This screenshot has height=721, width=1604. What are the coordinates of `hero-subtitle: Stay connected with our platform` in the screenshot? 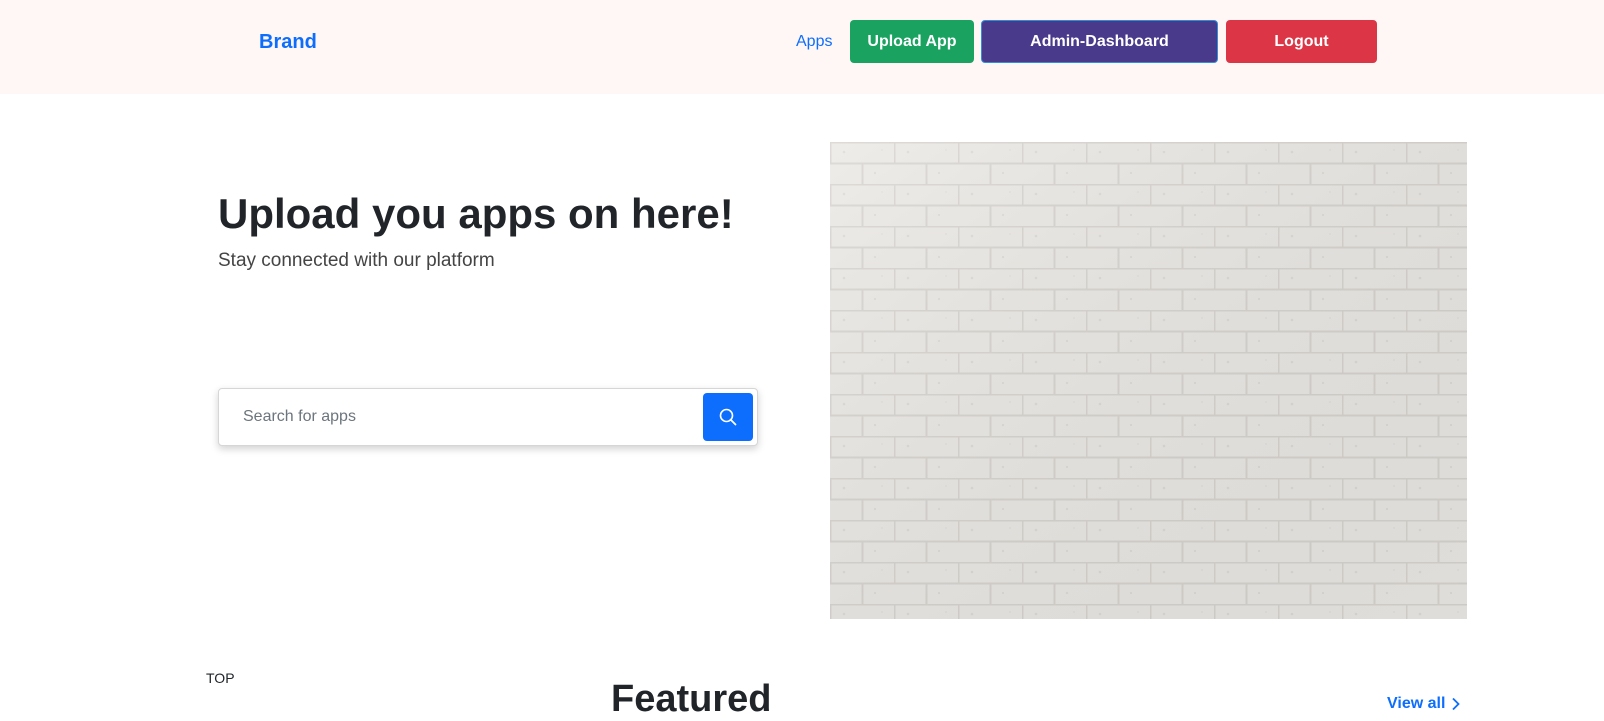 It's located at (356, 260).